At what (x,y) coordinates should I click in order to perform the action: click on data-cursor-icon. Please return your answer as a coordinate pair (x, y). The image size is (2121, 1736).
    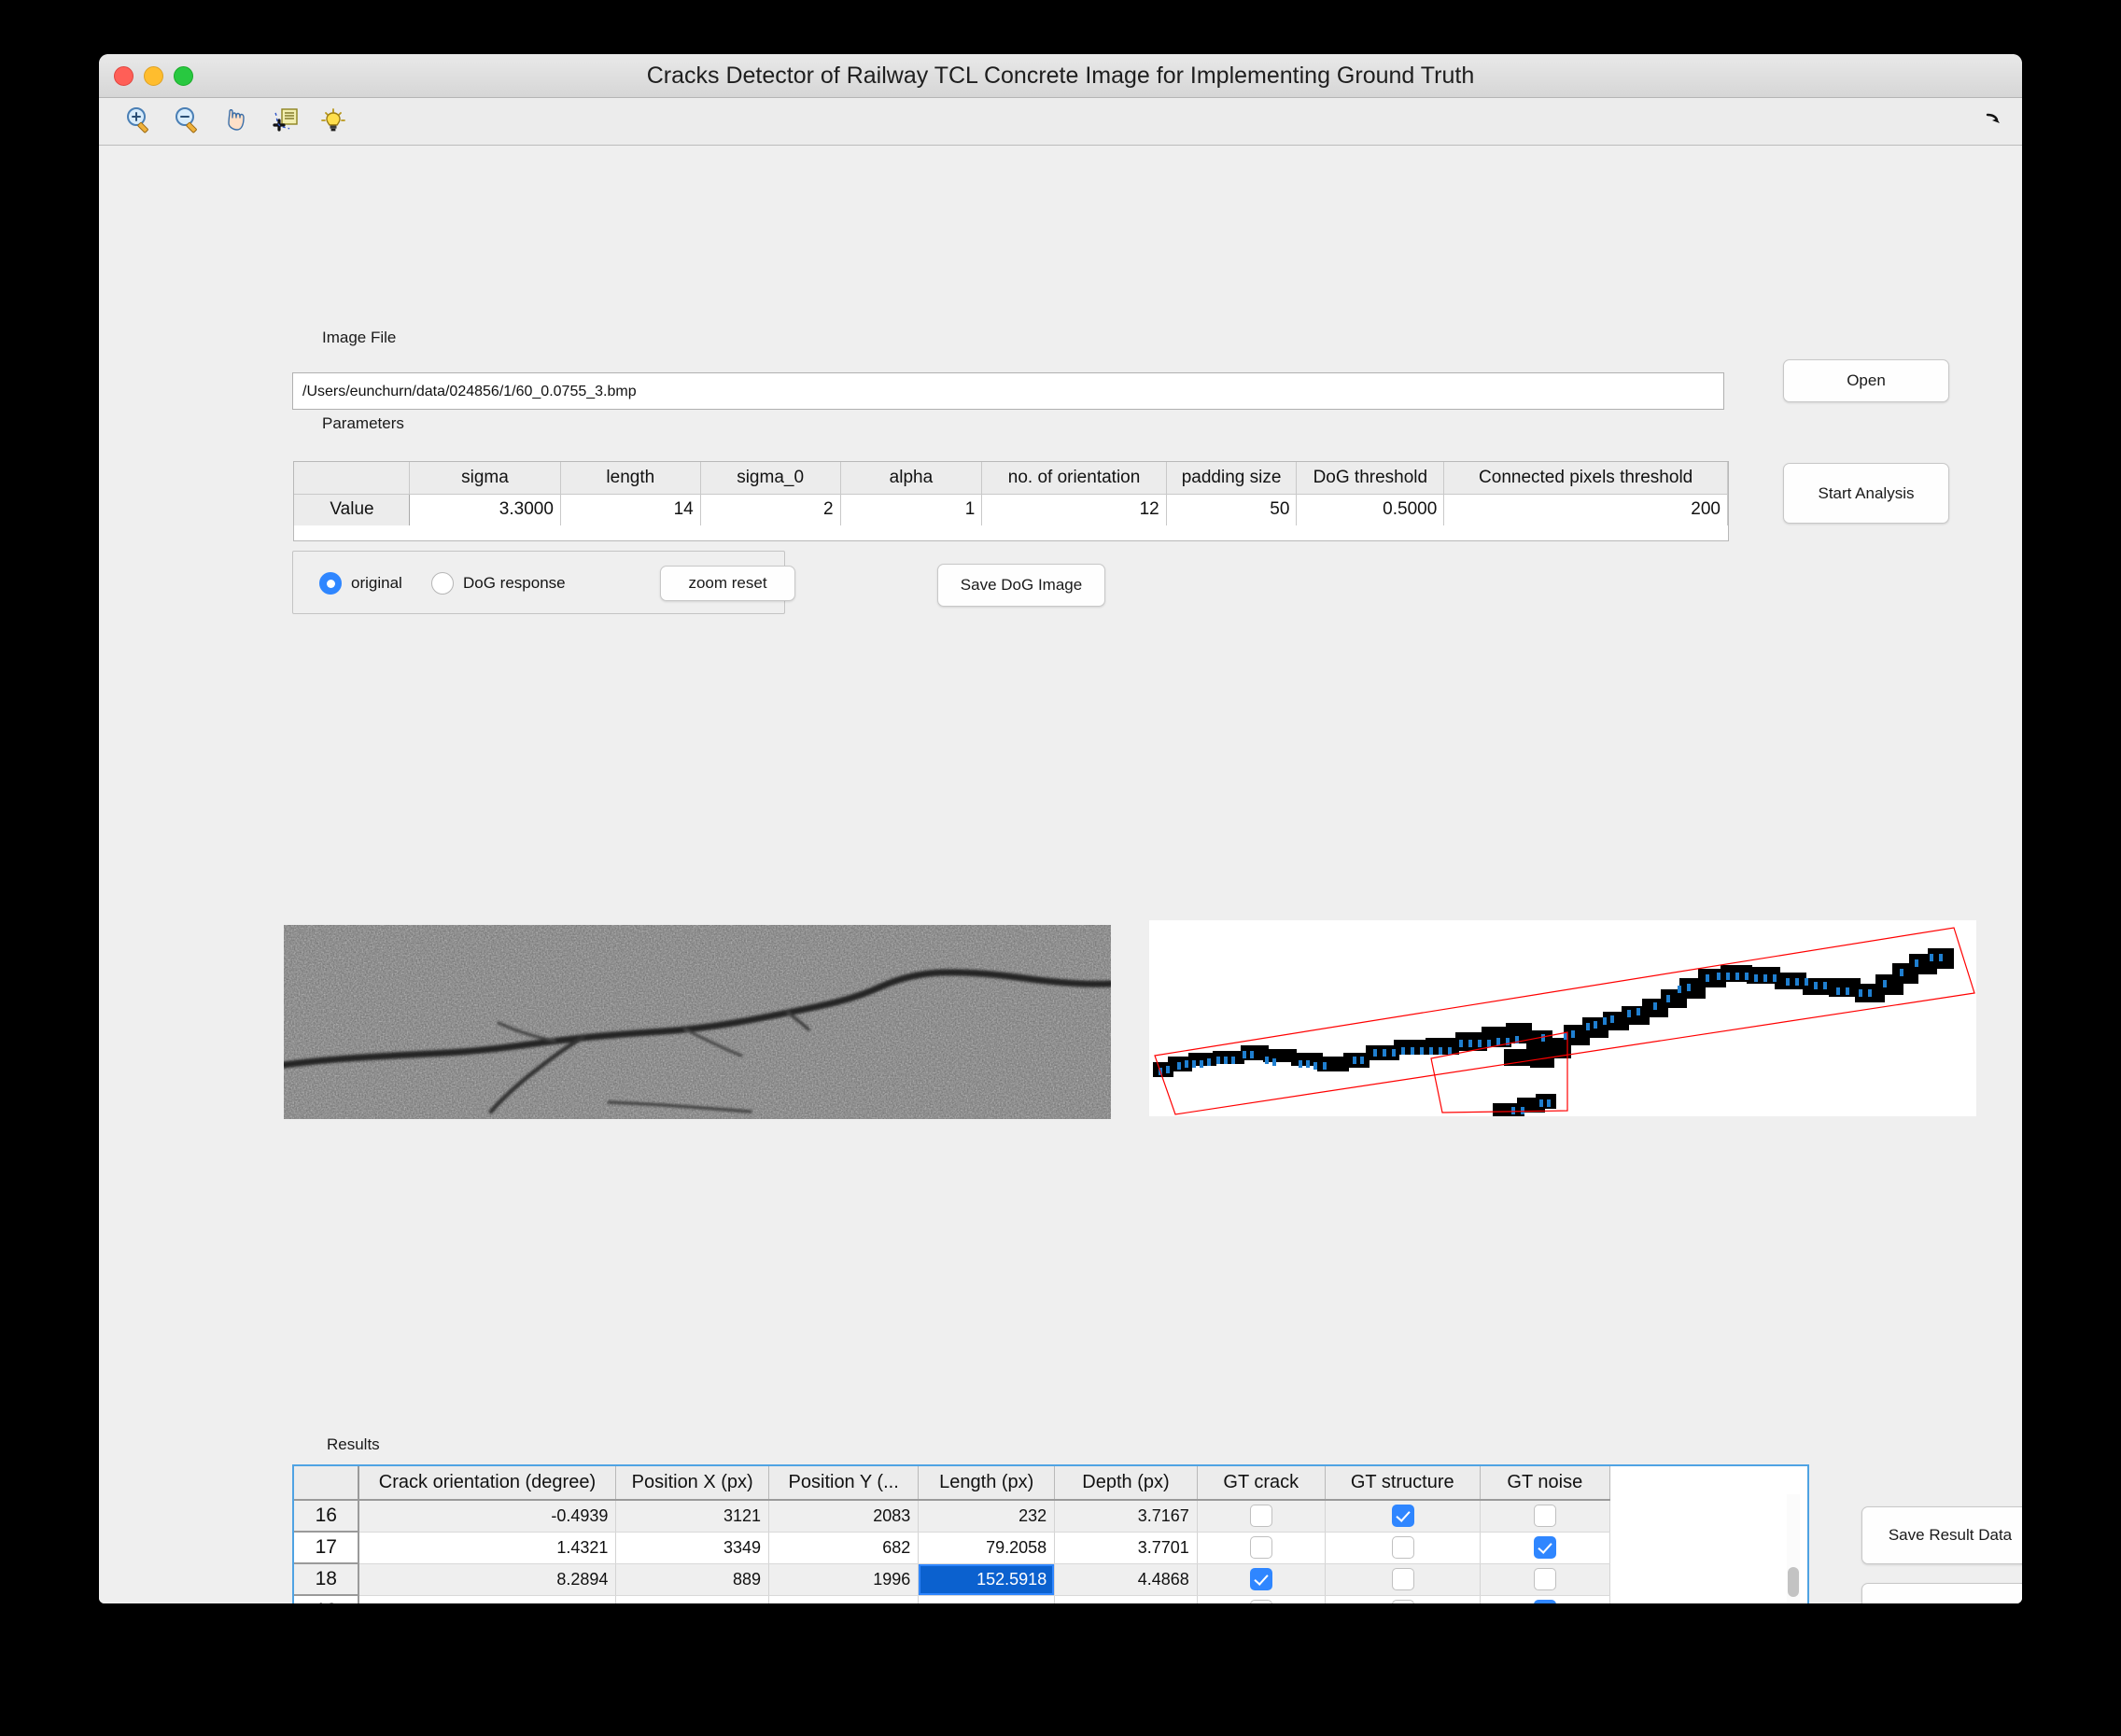
    Looking at the image, I should click on (284, 120).